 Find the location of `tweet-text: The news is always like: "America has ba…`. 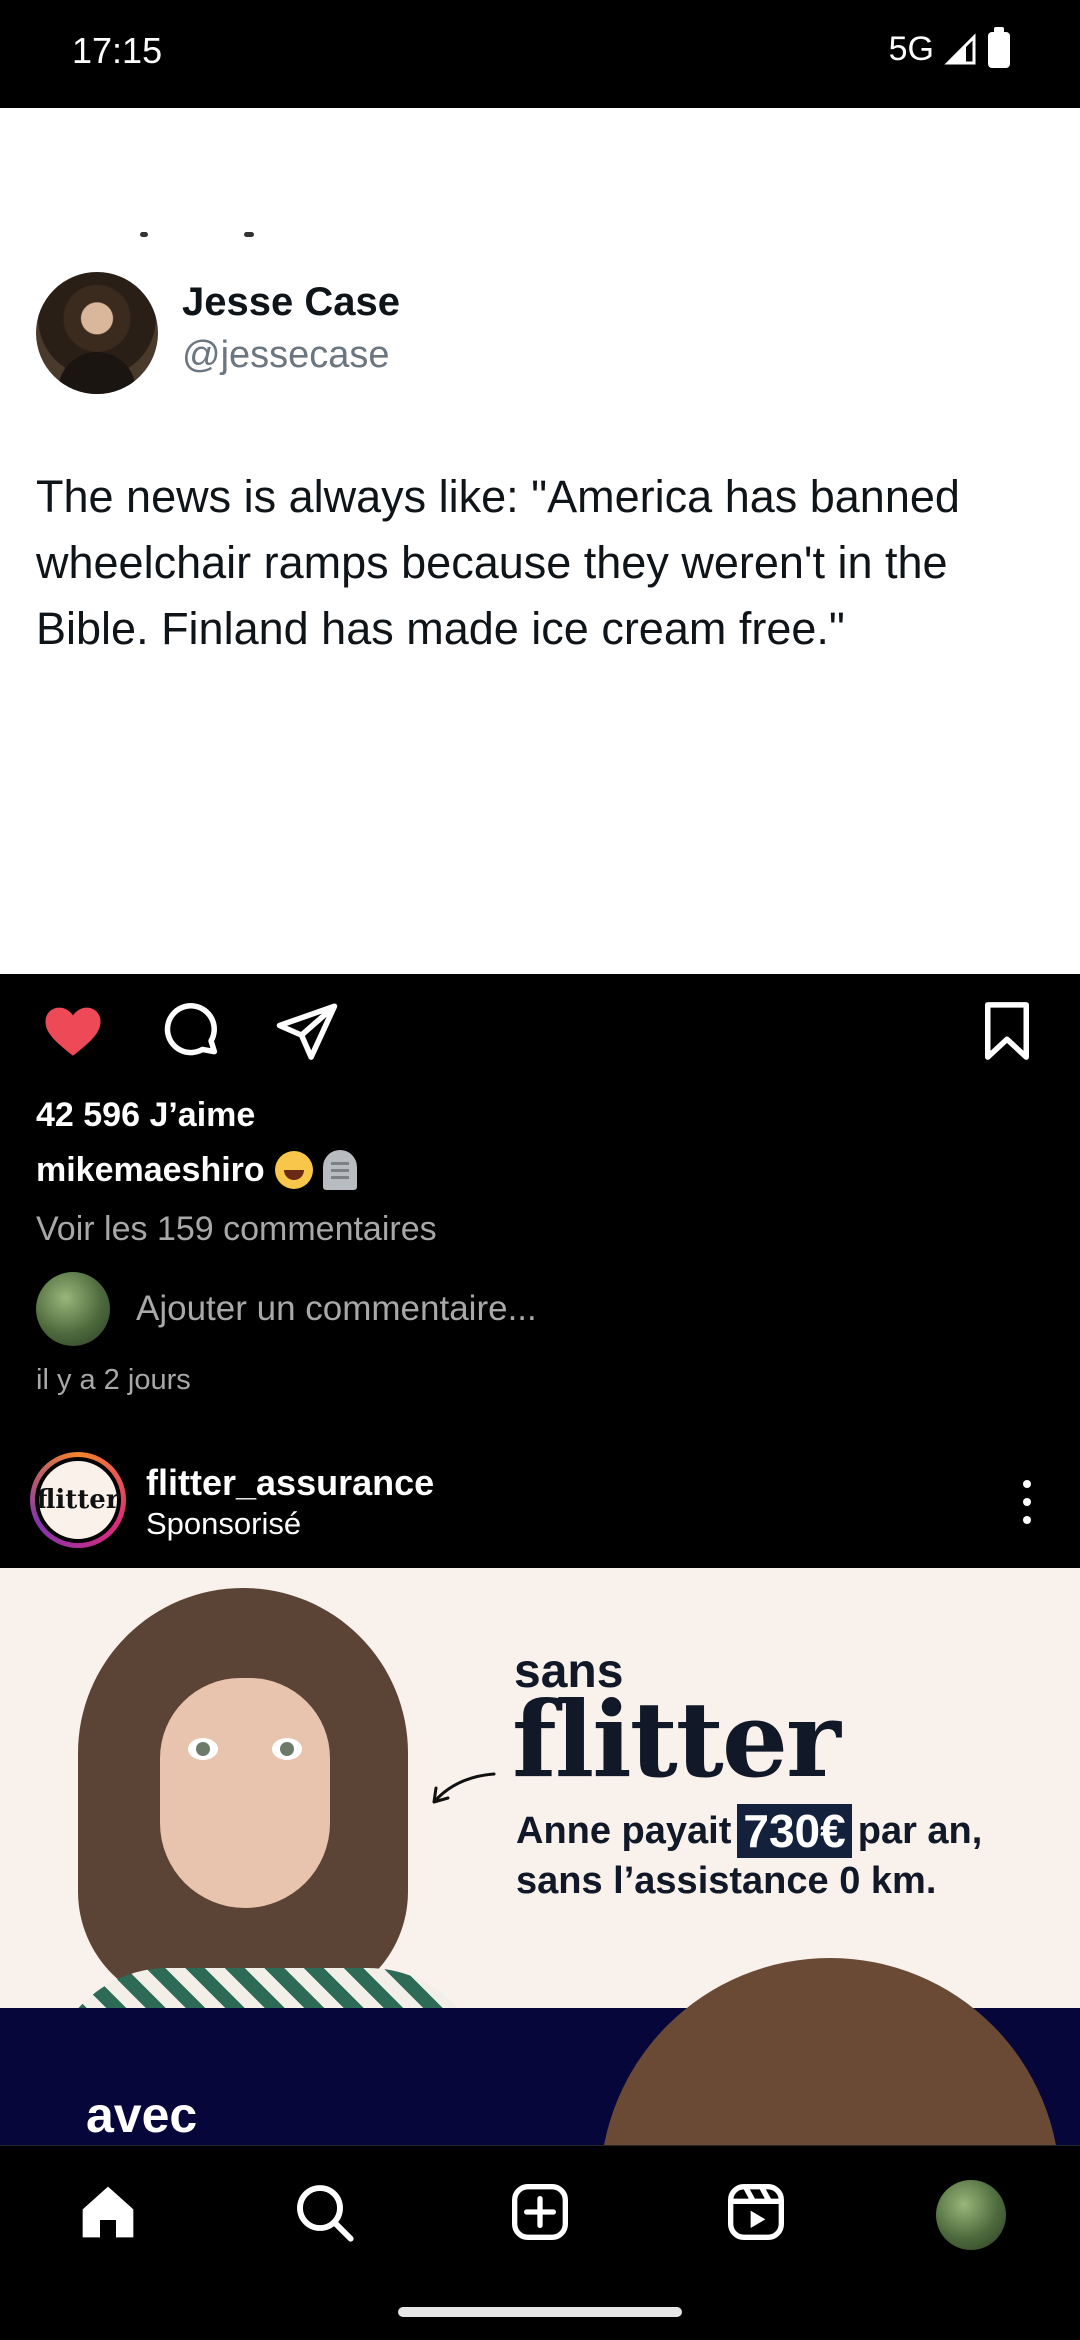

tweet-text: The news is always like: "America has ba… is located at coordinates (498, 562).